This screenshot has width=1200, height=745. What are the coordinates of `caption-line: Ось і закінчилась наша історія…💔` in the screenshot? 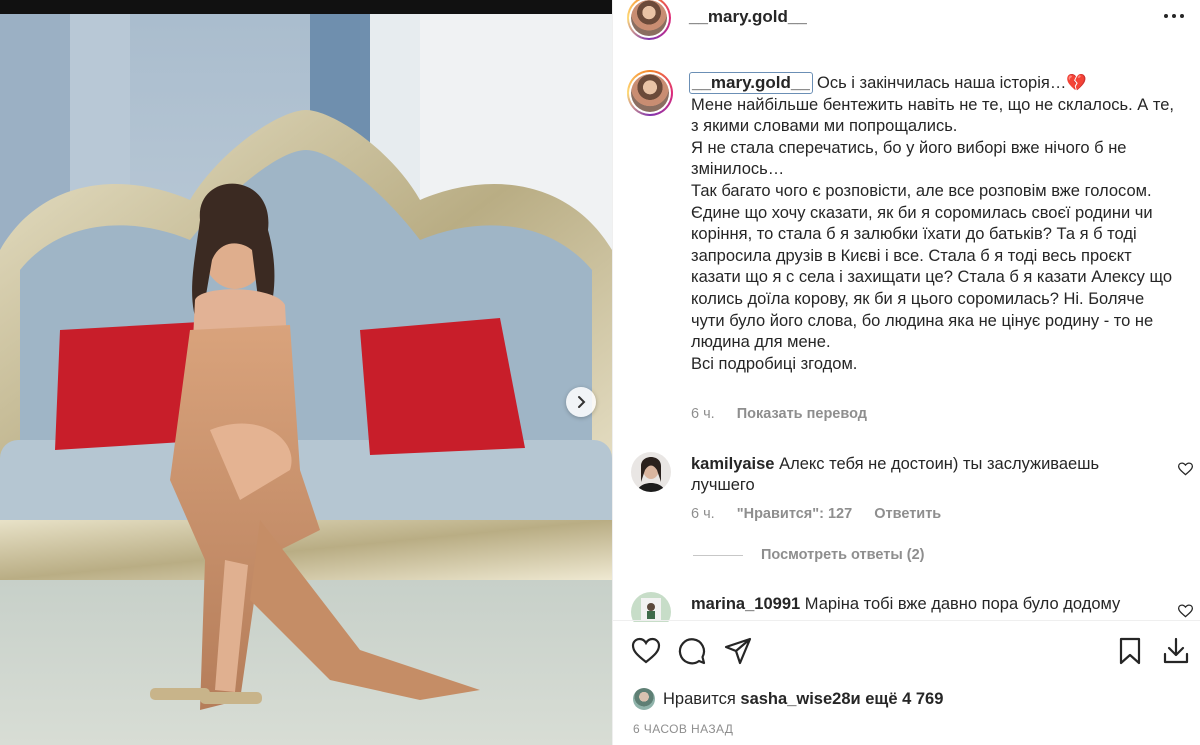 It's located at (952, 83).